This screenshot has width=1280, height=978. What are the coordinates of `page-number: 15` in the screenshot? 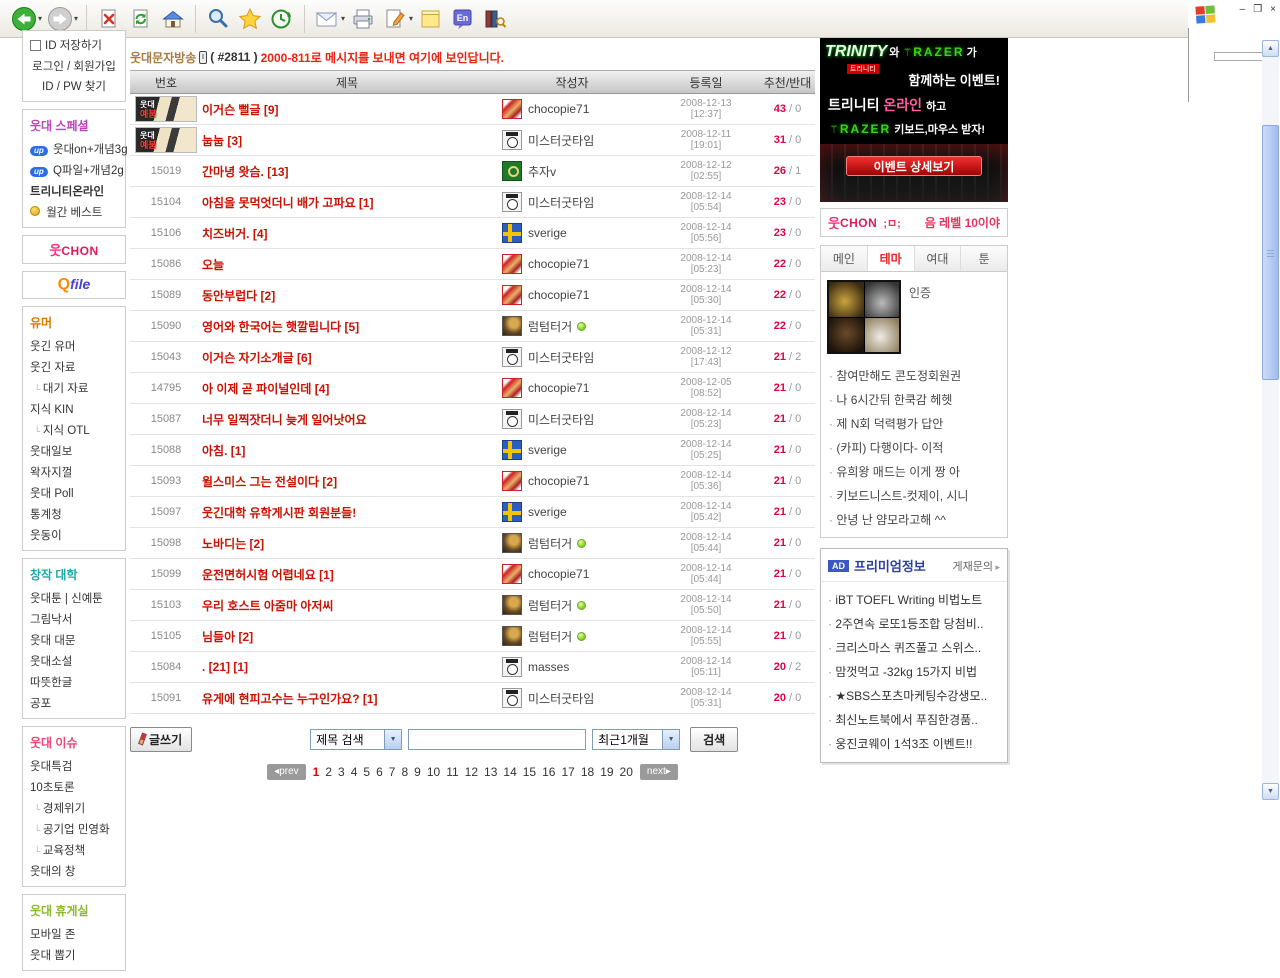 It's located at (529, 772).